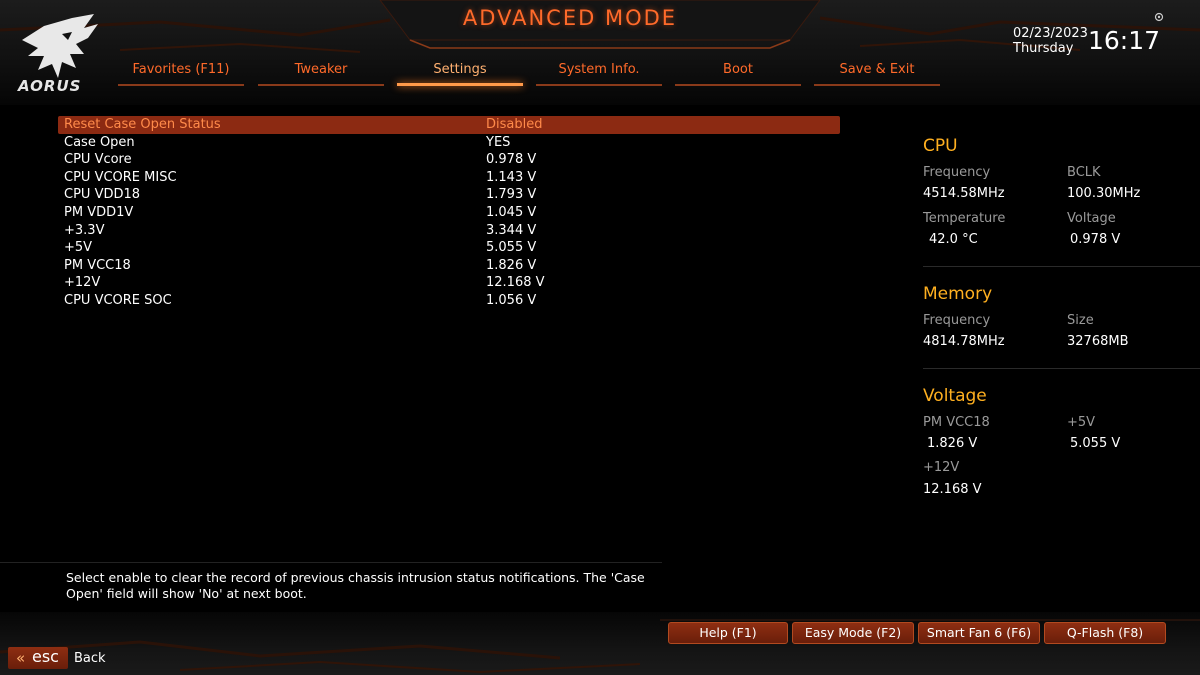  What do you see at coordinates (98, 160) in the screenshot?
I see `setting-label: CPU Vcore` at bounding box center [98, 160].